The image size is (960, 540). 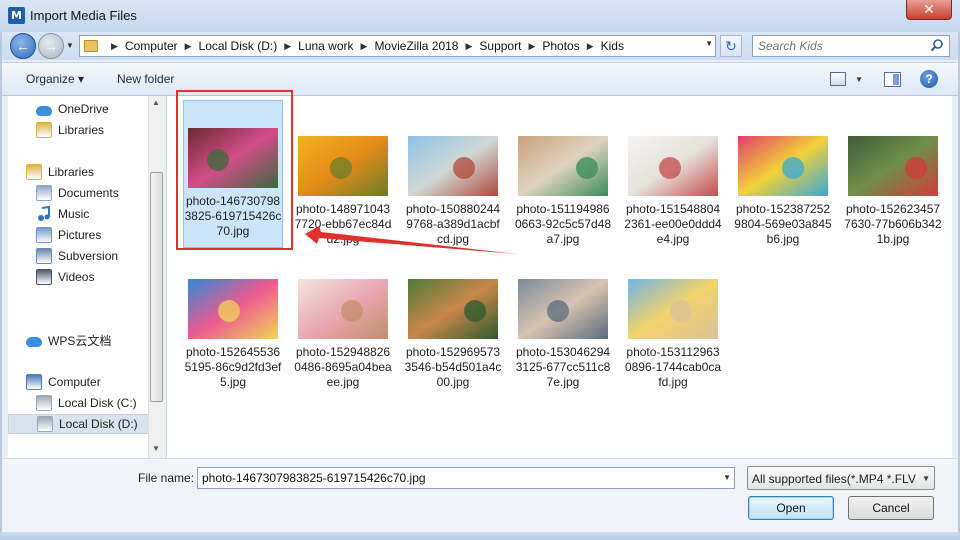 I want to click on selection-highlight, so click(x=234, y=170).